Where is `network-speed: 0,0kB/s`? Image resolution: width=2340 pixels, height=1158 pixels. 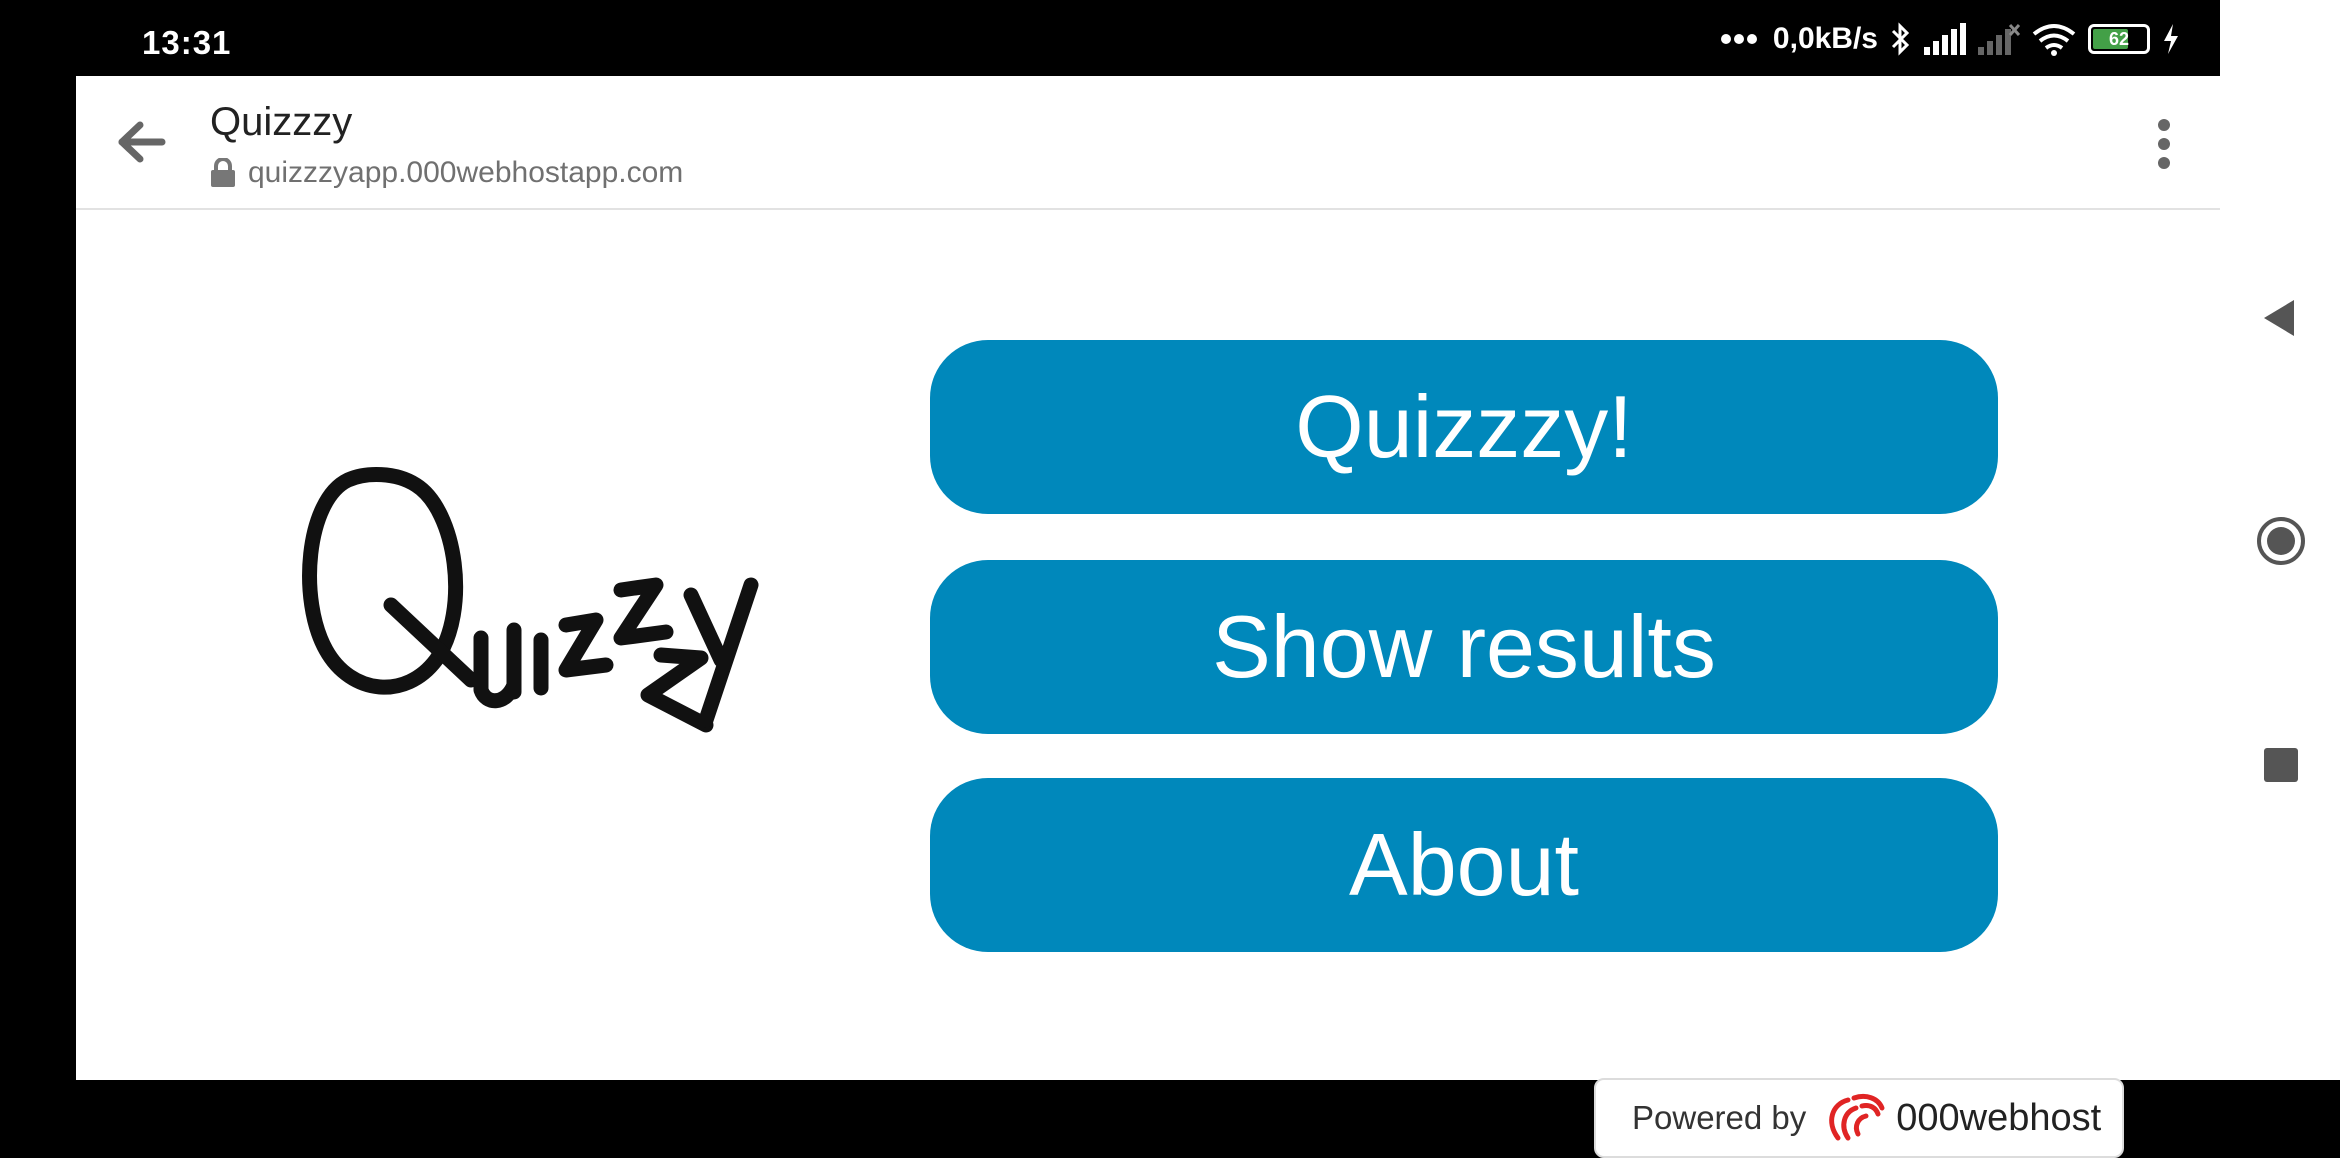
network-speed: 0,0kB/s is located at coordinates (1825, 38).